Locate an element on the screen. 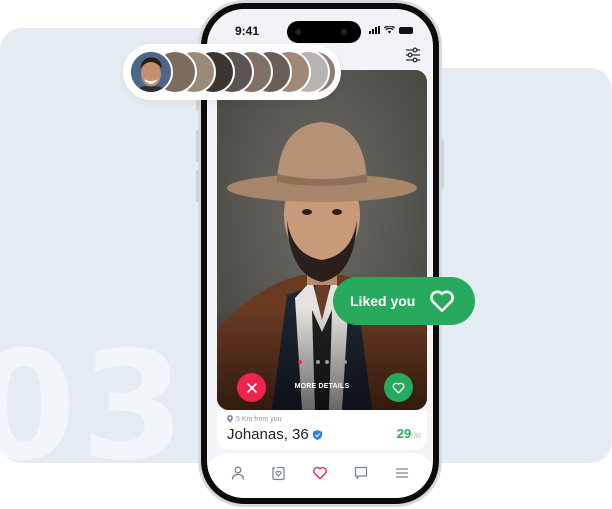 The width and height of the screenshot is (612, 509). like-button is located at coordinates (398, 387).